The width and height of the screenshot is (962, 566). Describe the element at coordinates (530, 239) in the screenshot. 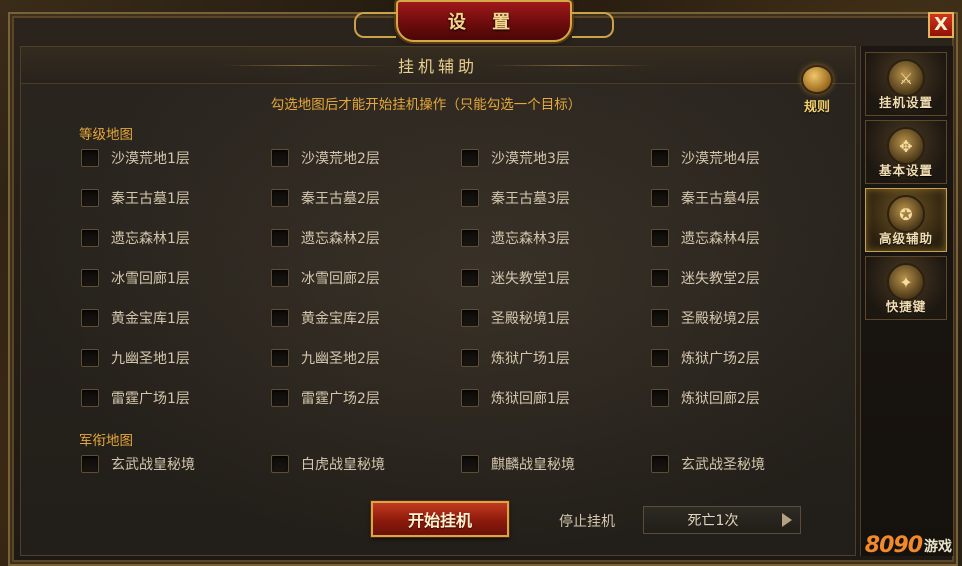

I see `level-map-option-label: 遗忘森林3层` at that location.